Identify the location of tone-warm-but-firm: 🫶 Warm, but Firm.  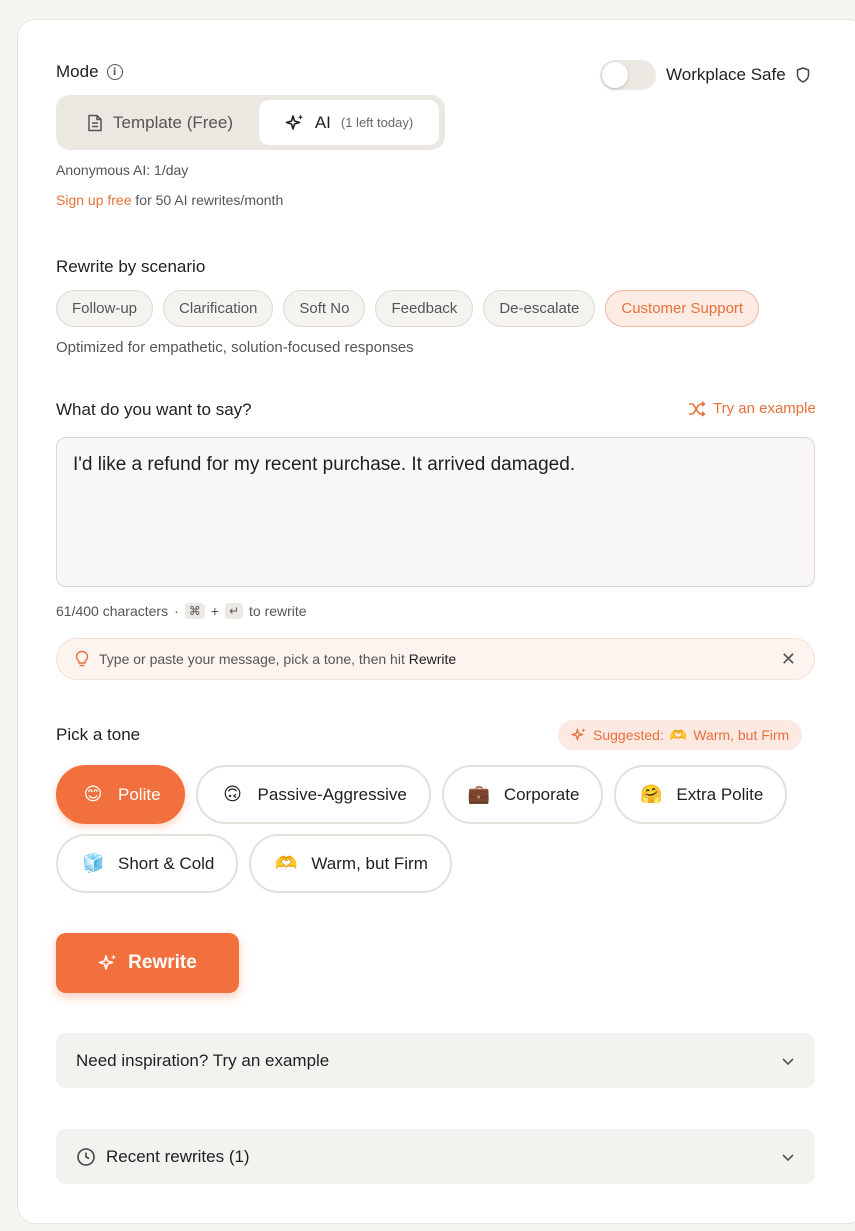
(350, 863).